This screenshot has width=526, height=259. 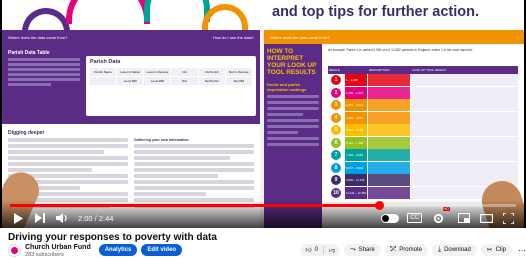 I want to click on like-button: 👍︎ 0, so click(x=311, y=250).